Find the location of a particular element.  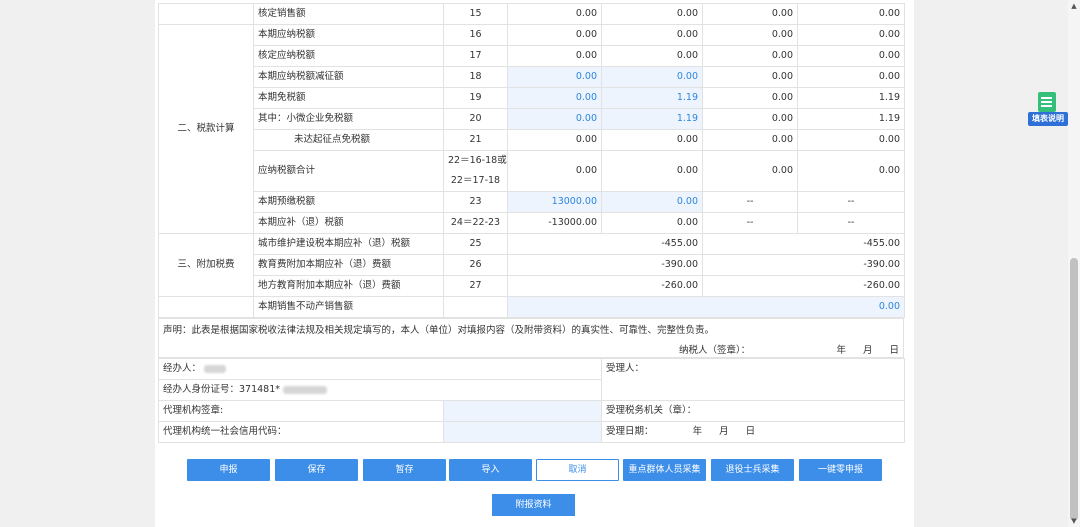

accept-date-label: 受理日期： is located at coordinates (630, 431).